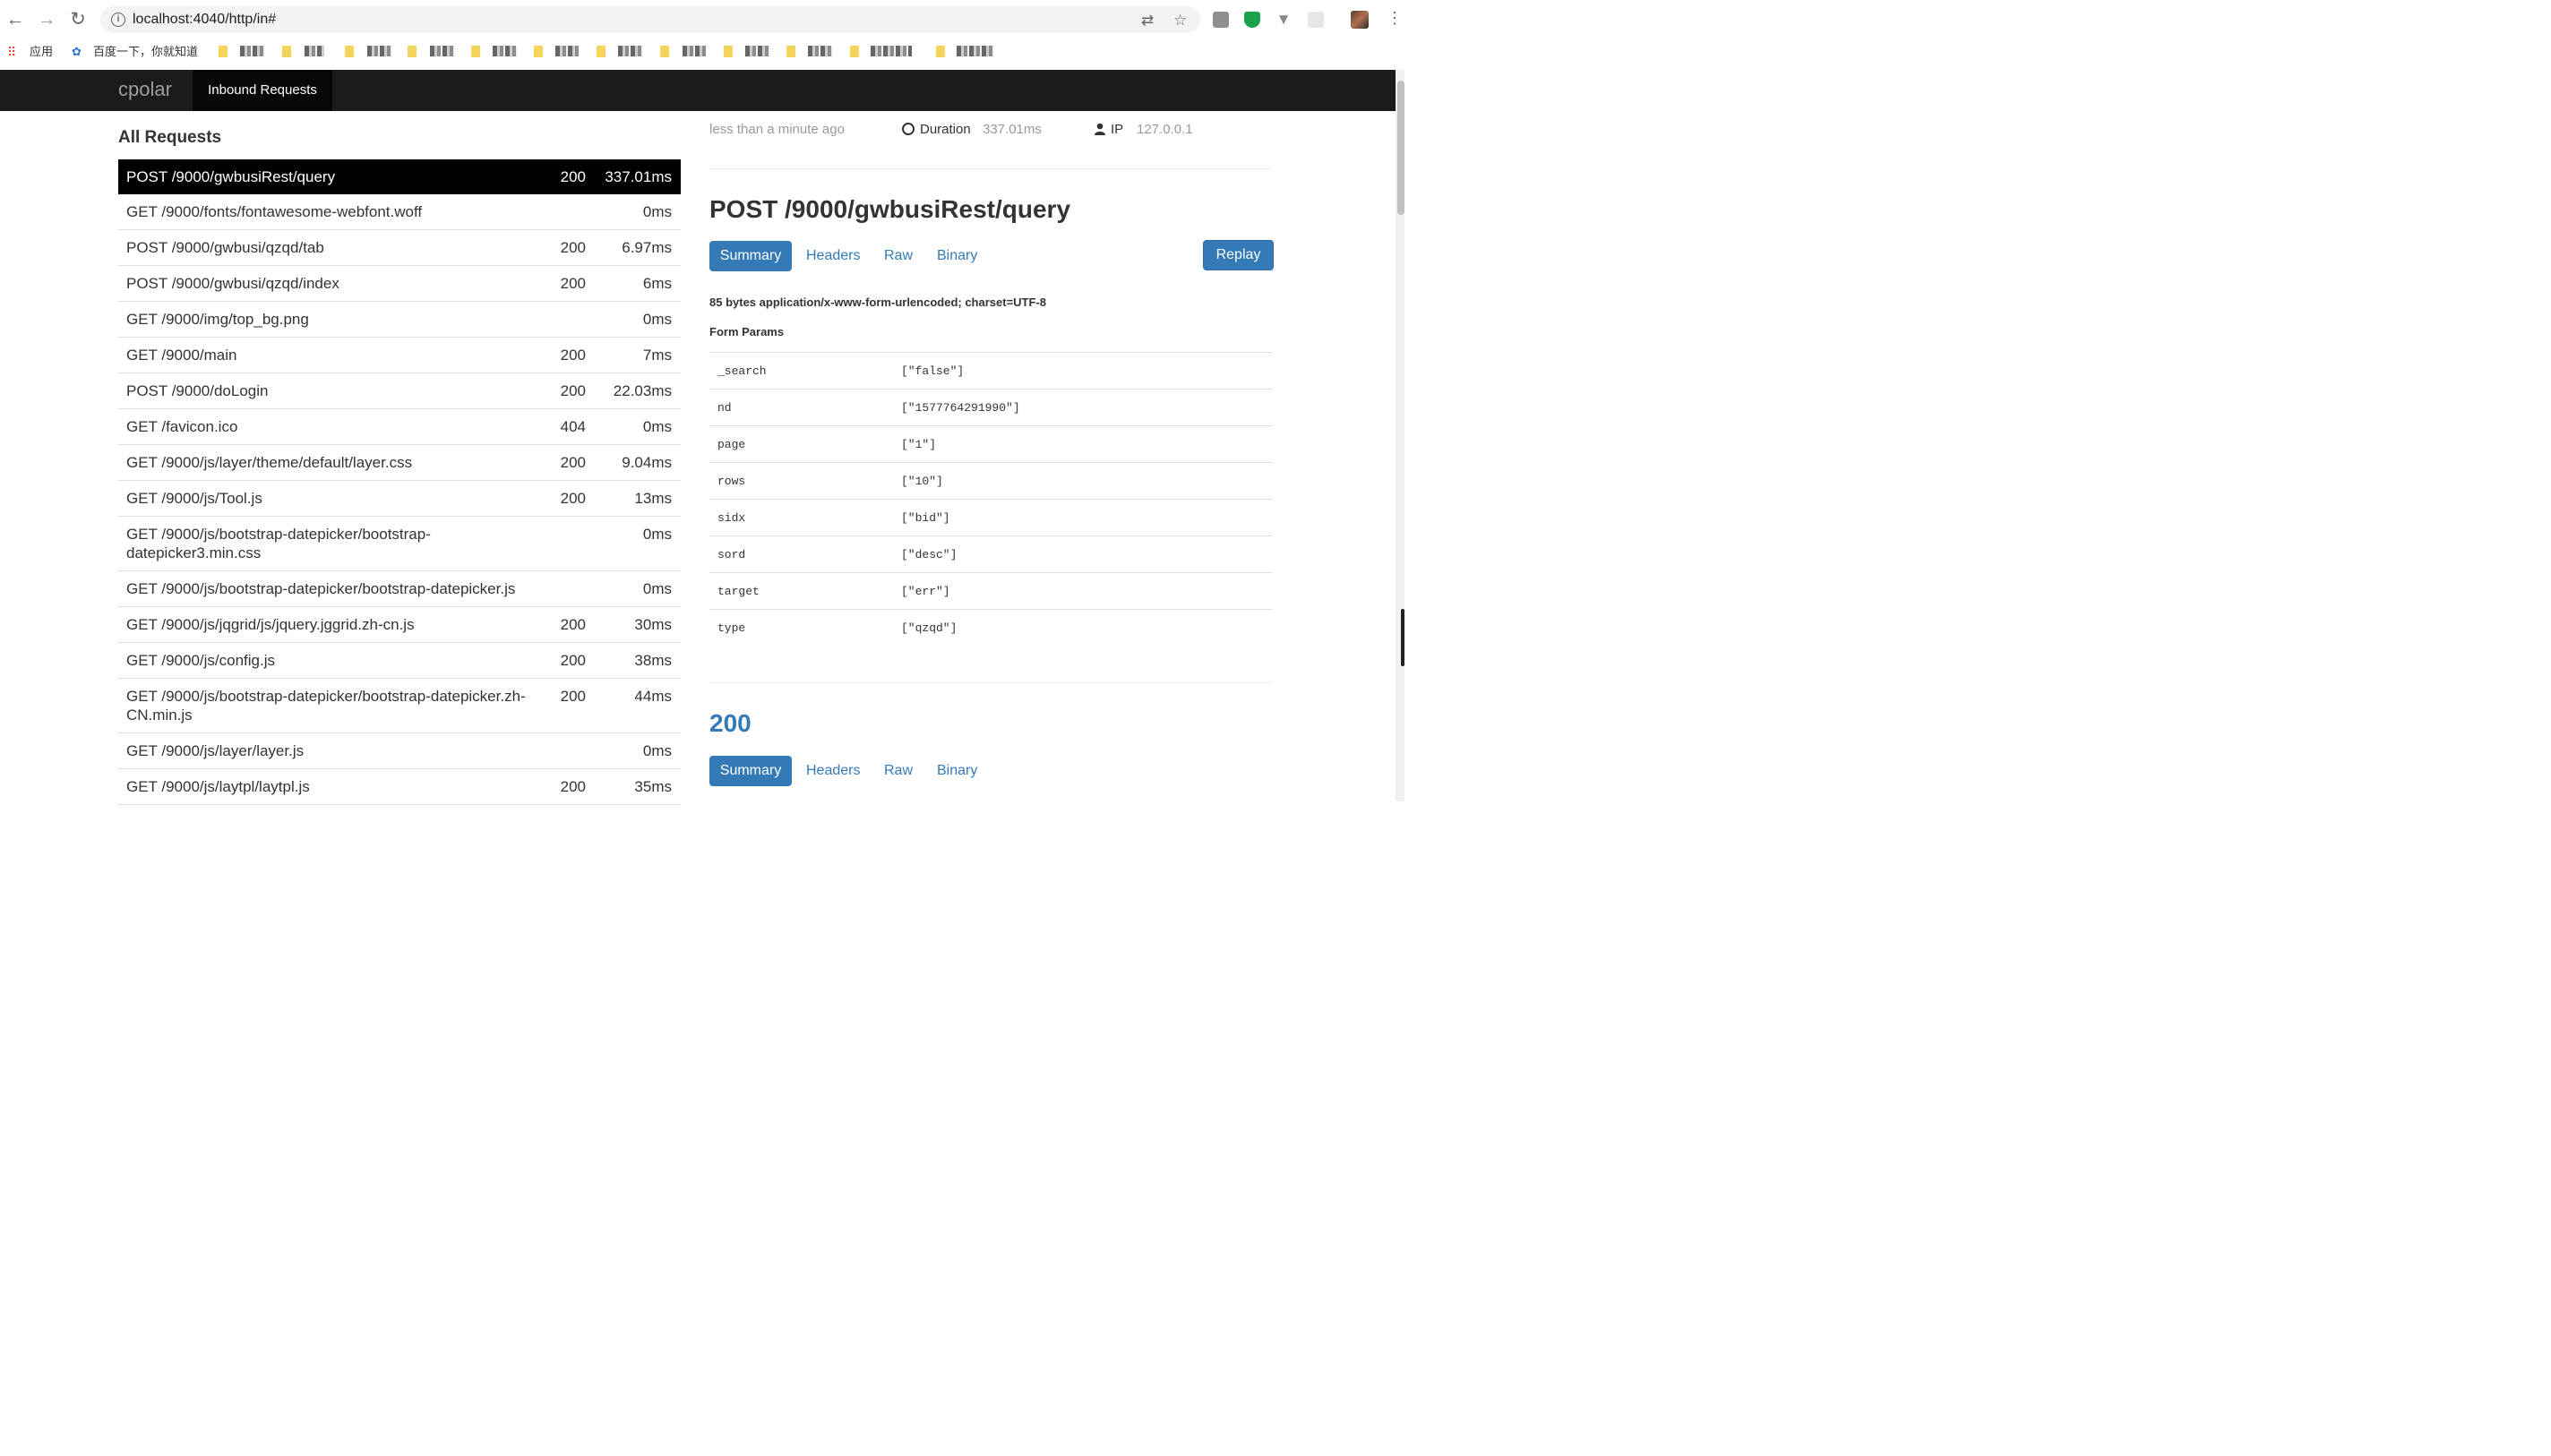 The width and height of the screenshot is (2551, 1456). Describe the element at coordinates (898, 256) in the screenshot. I see `tab-raw: Raw` at that location.